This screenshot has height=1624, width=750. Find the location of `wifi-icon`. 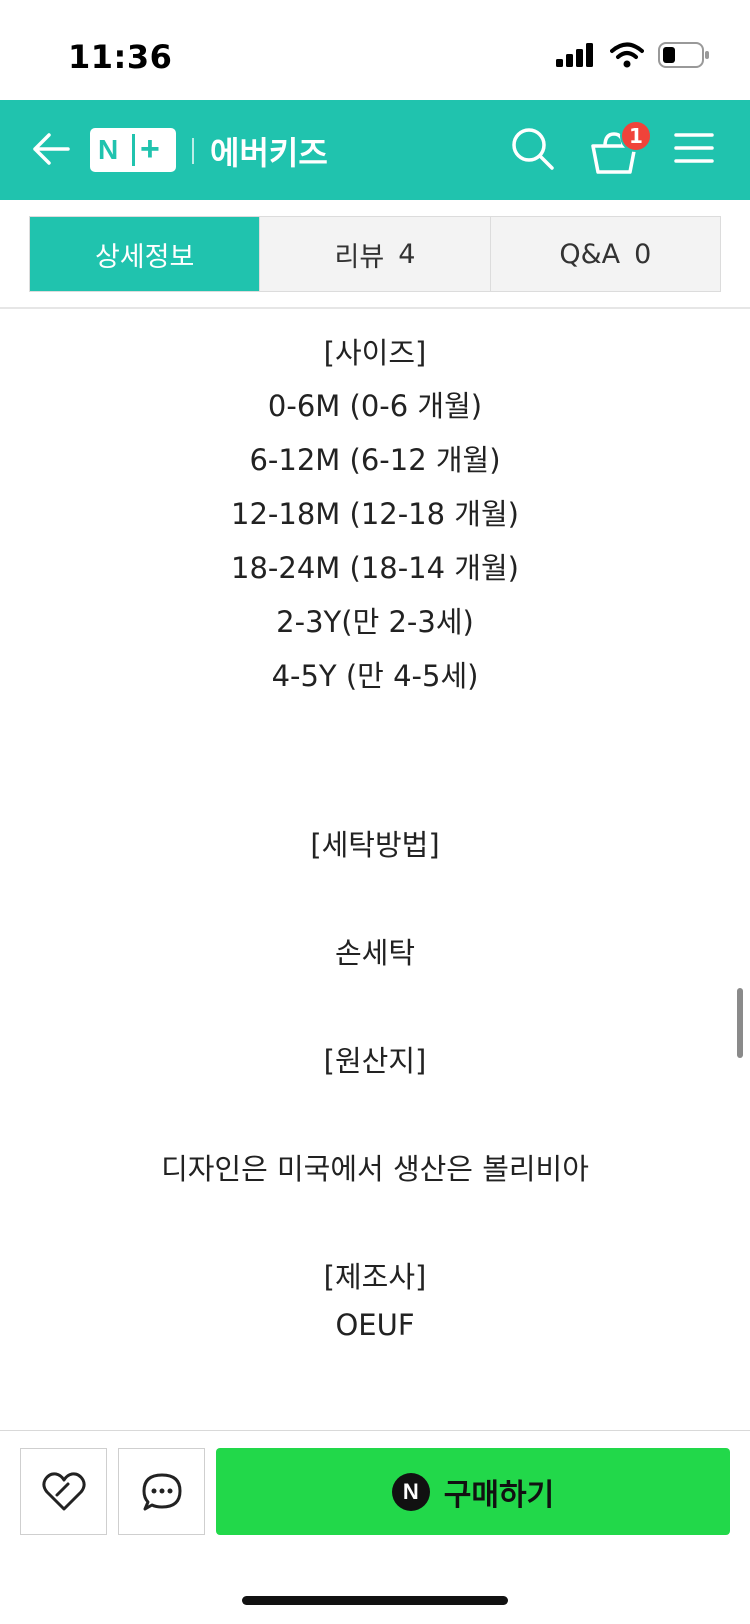

wifi-icon is located at coordinates (627, 55).